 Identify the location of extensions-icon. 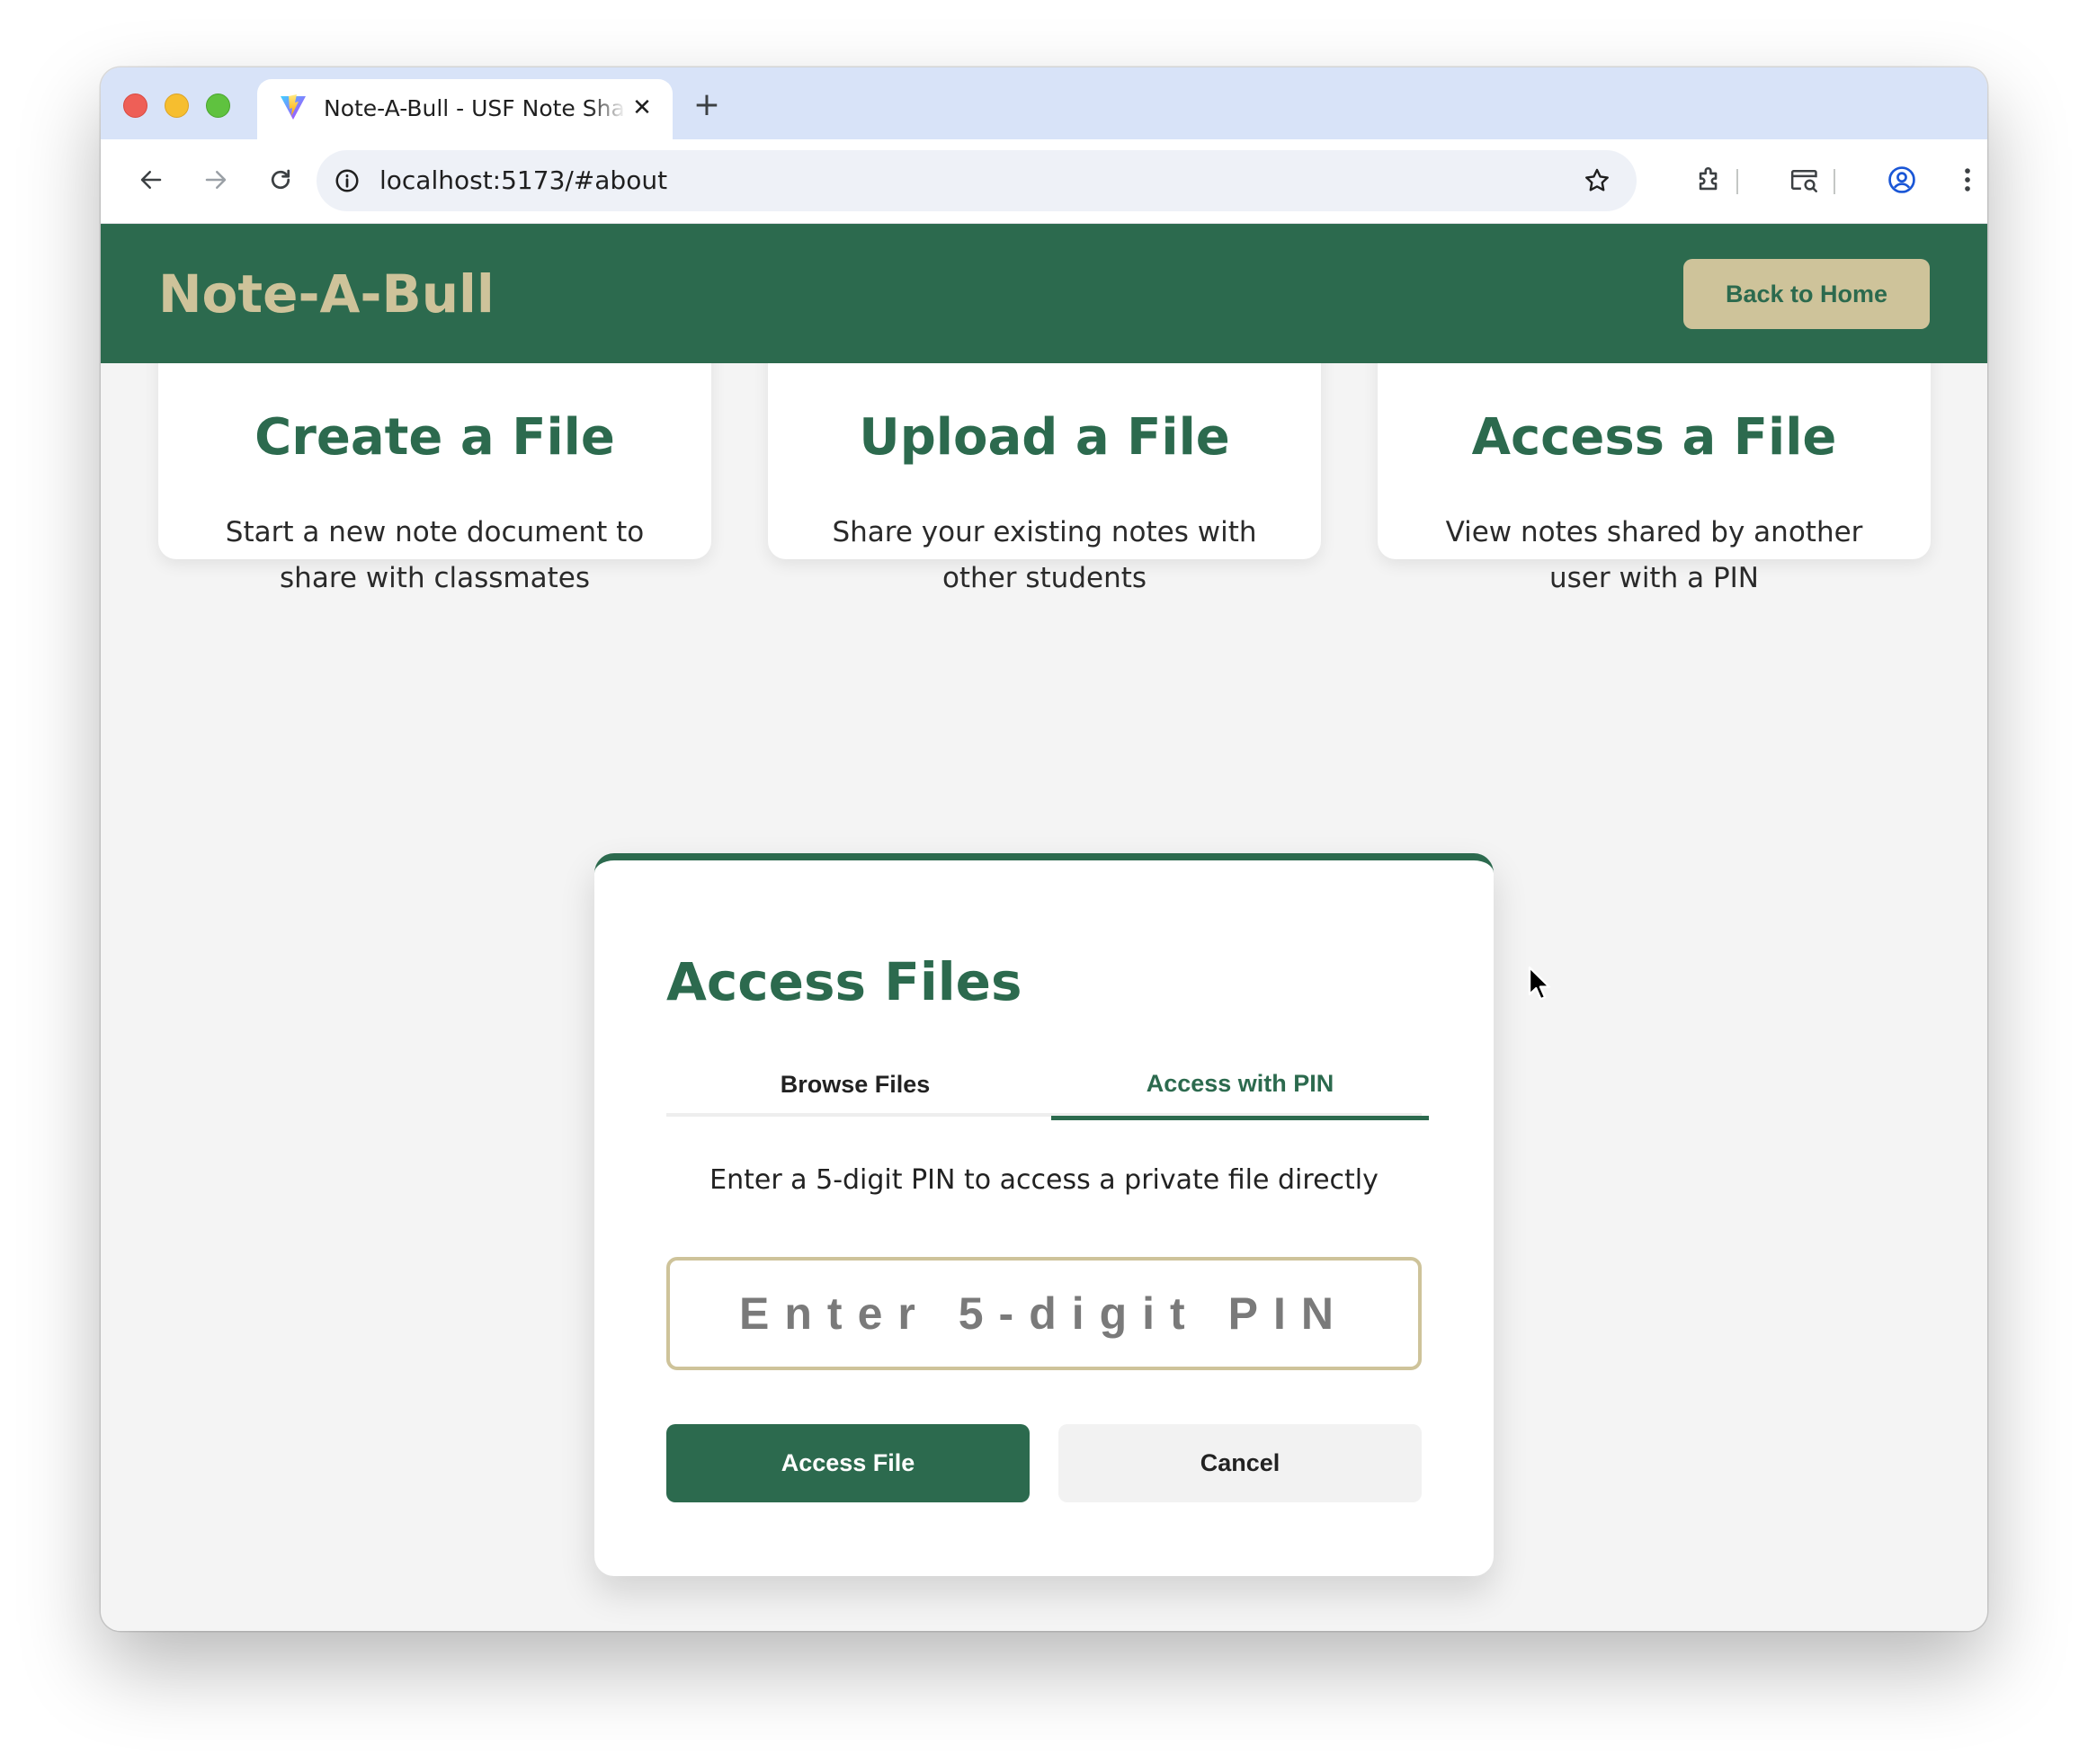
(1709, 180).